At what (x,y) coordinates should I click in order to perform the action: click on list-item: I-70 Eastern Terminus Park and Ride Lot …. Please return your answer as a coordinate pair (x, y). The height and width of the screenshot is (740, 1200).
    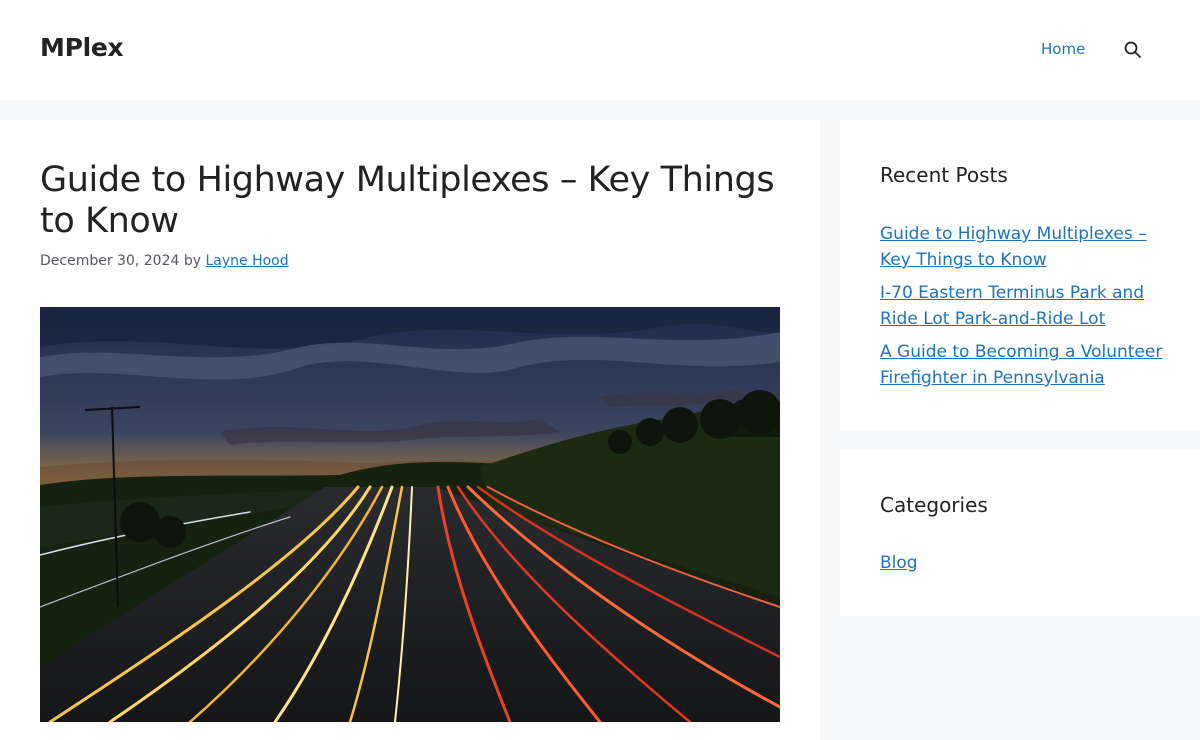
    Looking at the image, I should click on (1025, 306).